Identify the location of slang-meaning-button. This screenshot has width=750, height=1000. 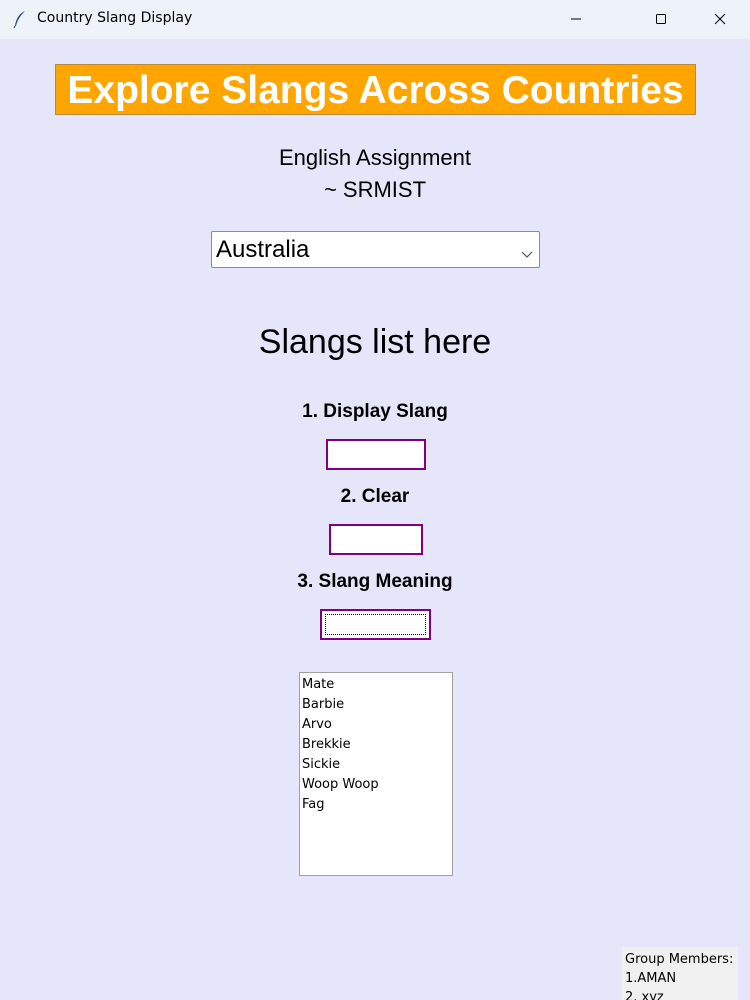
(375, 624).